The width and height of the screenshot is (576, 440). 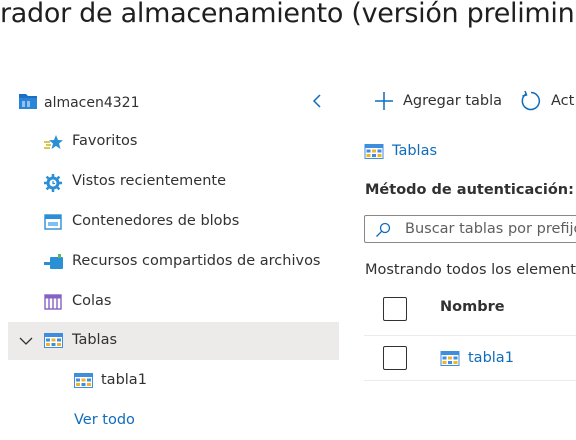 I want to click on storage-account-node: almacen4321, so click(x=79, y=103).